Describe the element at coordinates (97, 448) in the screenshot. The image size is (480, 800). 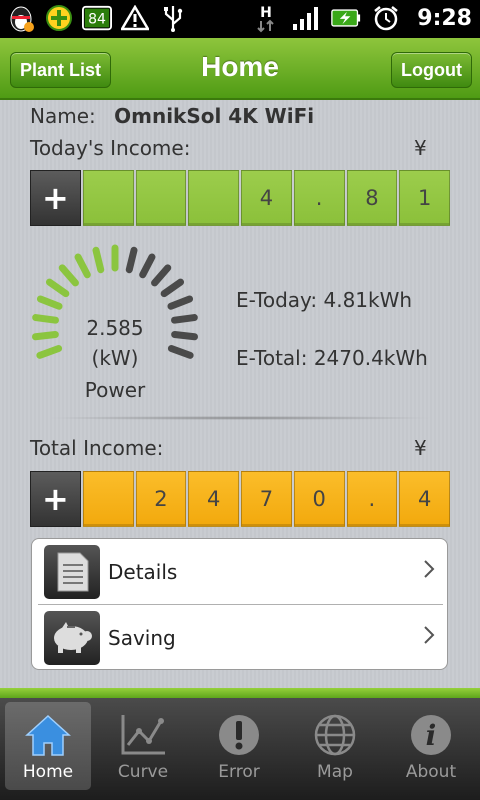
I see `total-income-label: Total Income:` at that location.